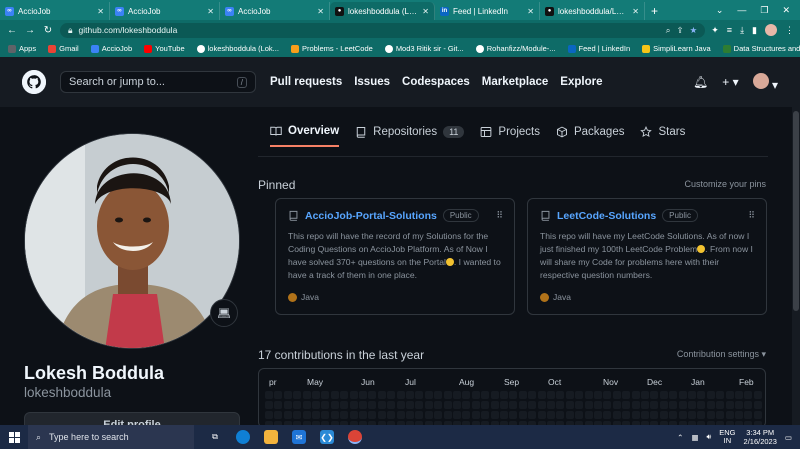 The height and width of the screenshot is (449, 800). I want to click on bookmark-item: YouTube, so click(164, 48).